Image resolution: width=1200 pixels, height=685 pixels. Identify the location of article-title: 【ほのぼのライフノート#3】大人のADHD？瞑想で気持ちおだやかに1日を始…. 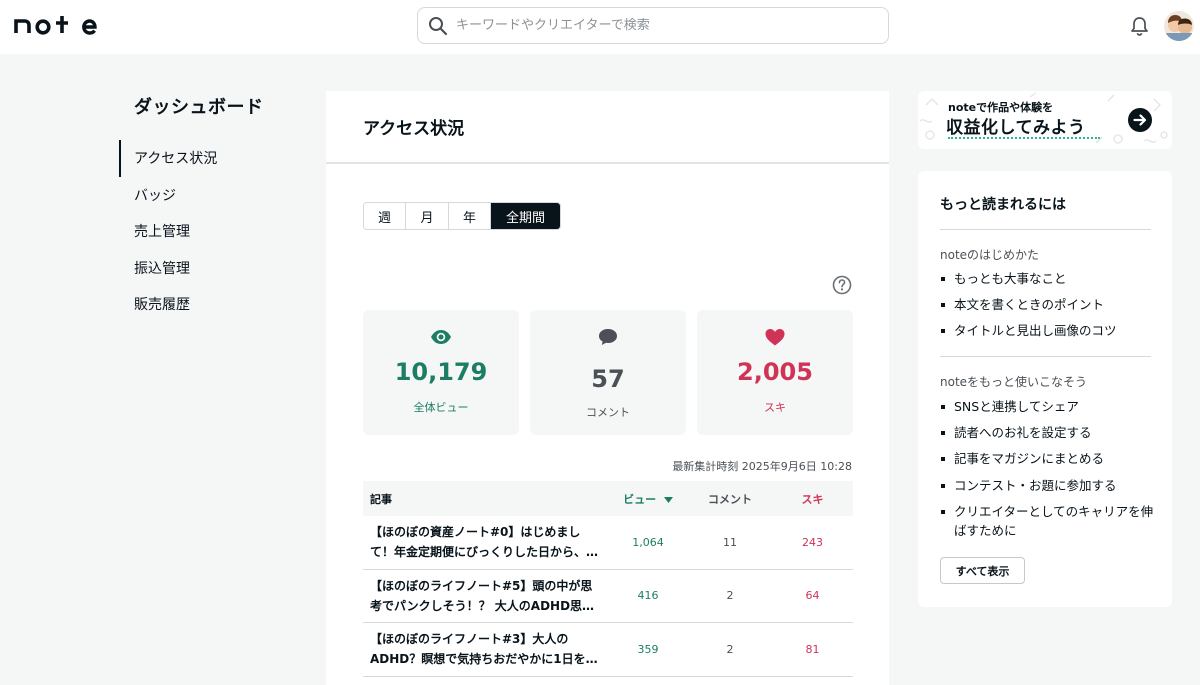
(486, 649).